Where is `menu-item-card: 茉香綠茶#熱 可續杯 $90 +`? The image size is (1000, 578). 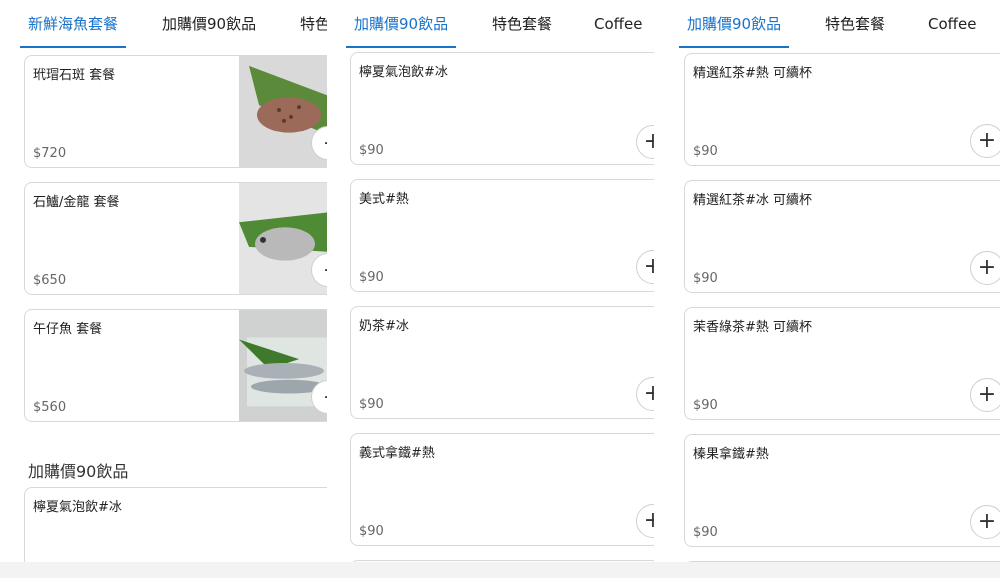 menu-item-card: 茉香綠茶#熱 可續杯 $90 + is located at coordinates (842, 363).